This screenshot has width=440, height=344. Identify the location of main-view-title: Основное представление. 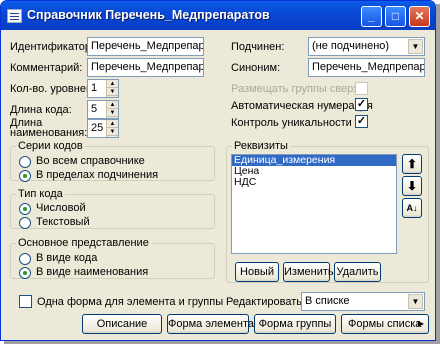
(83, 243).